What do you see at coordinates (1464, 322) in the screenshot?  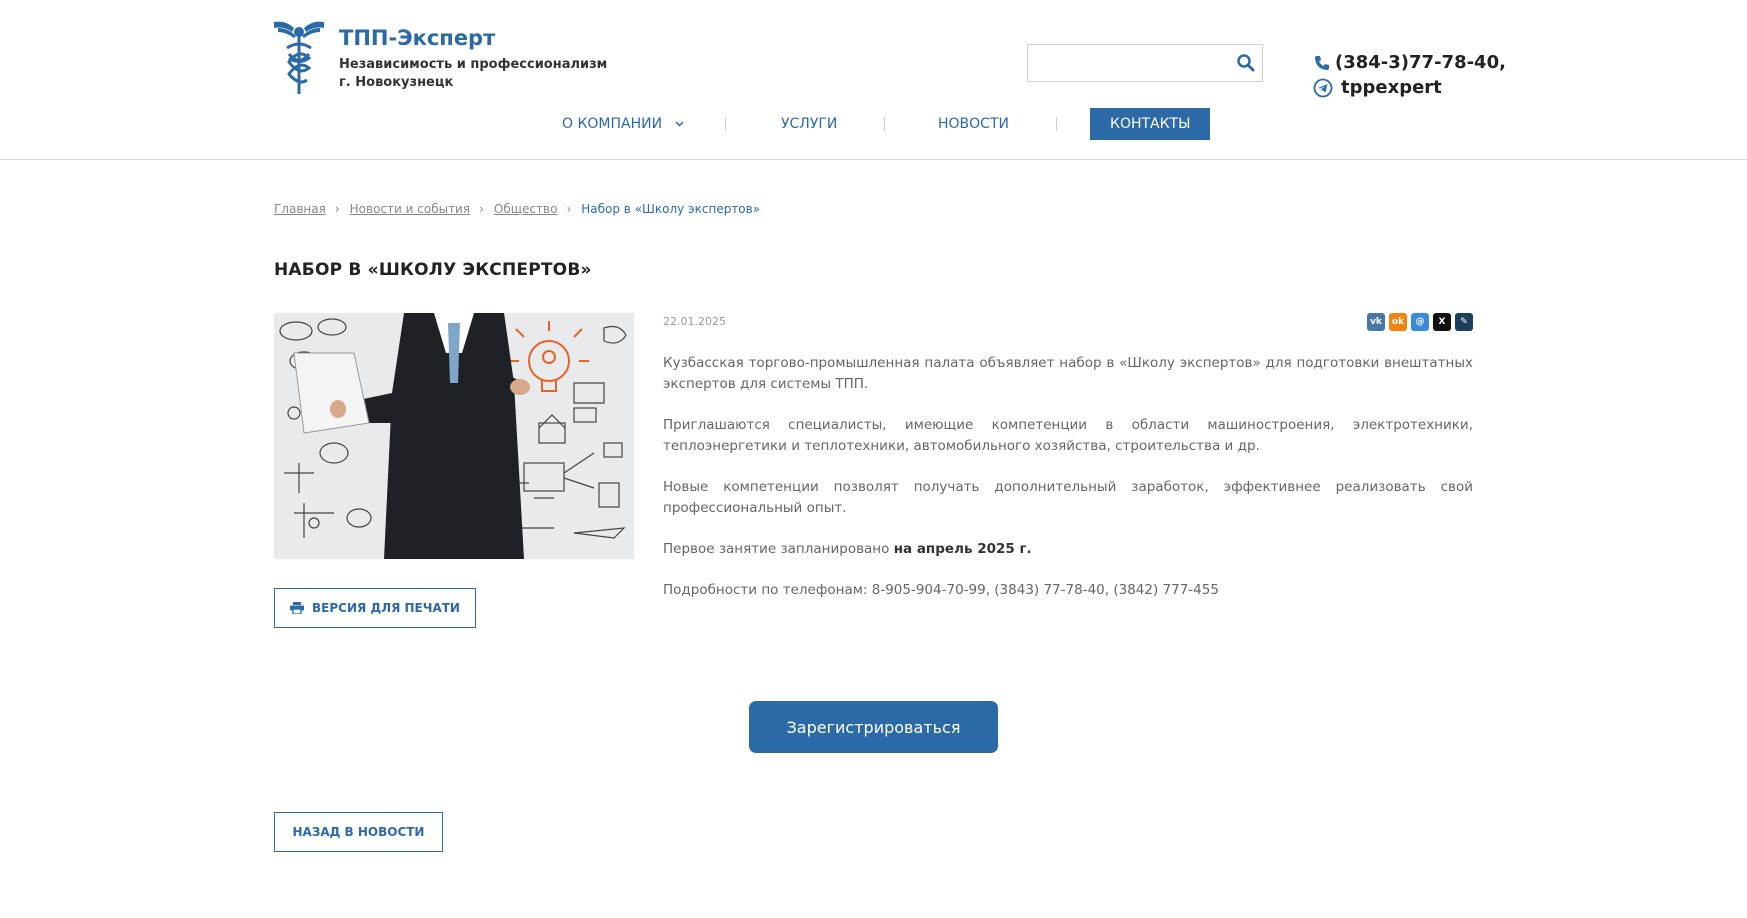 I see `livejournal-icon: ✎` at bounding box center [1464, 322].